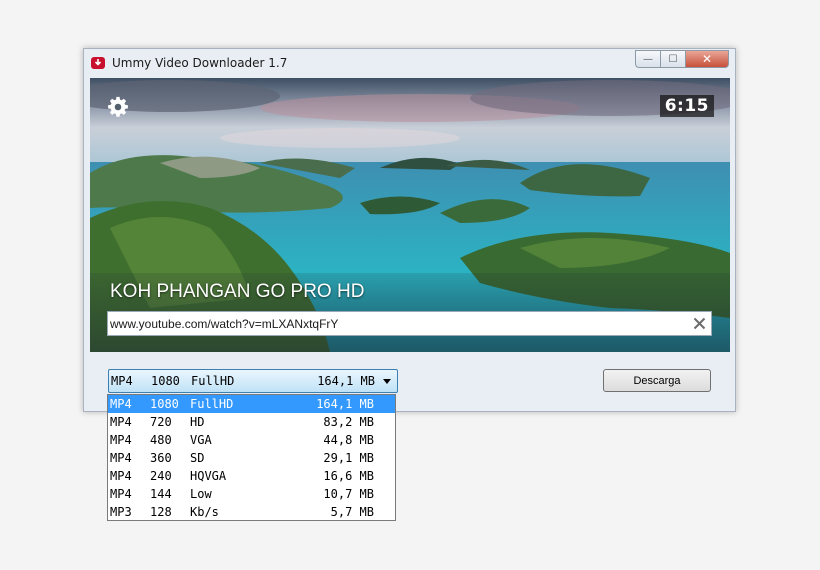 This screenshot has width=820, height=570. What do you see at coordinates (122, 381) in the screenshot?
I see `selected-format: MP4` at bounding box center [122, 381].